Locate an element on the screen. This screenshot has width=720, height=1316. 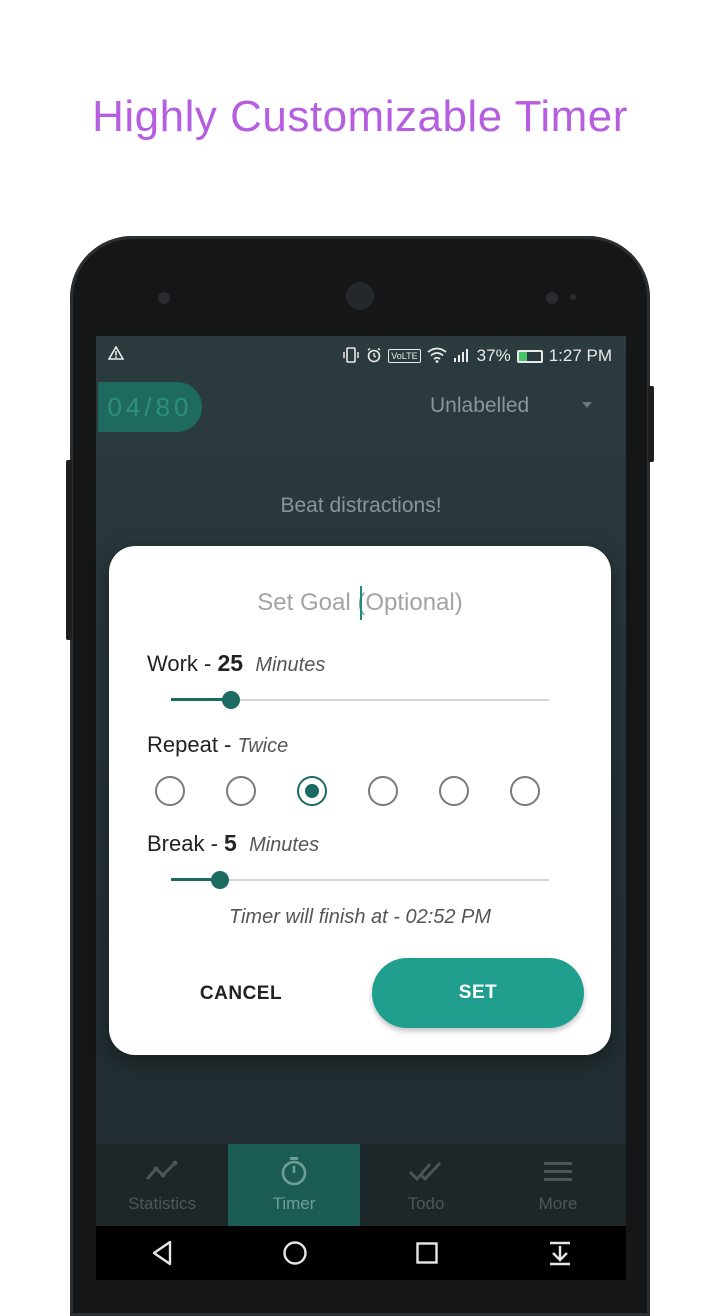
work-slider-thumb is located at coordinates (231, 700).